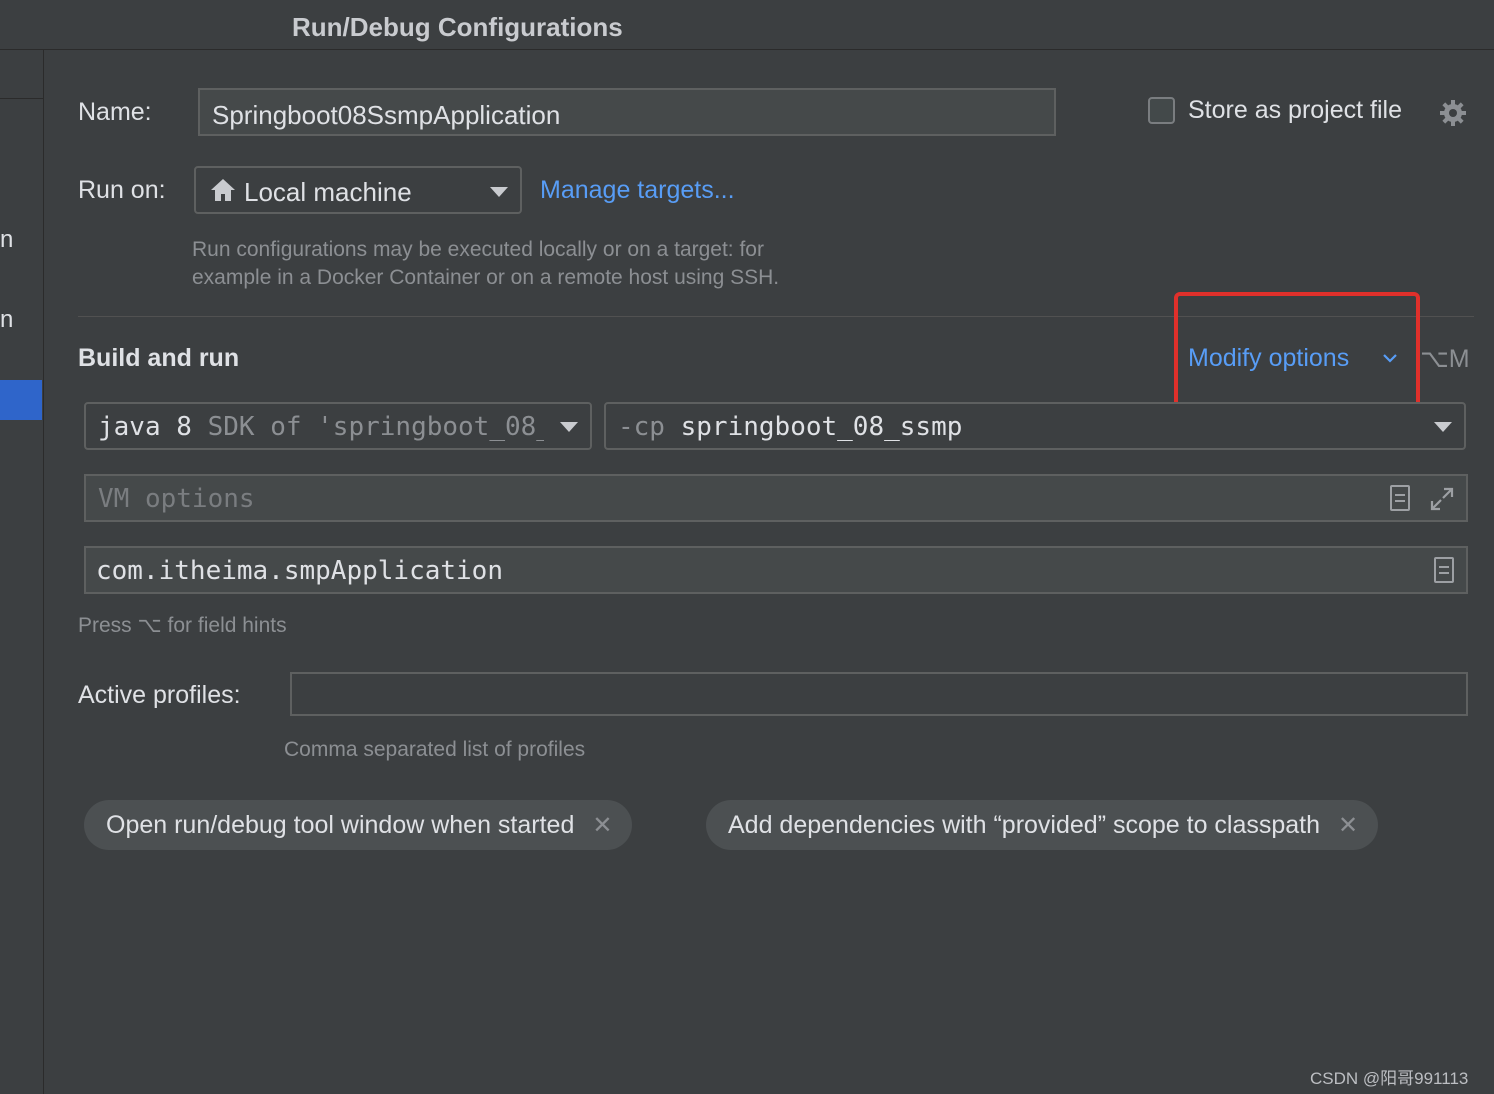 The height and width of the screenshot is (1094, 1494). Describe the element at coordinates (776, 570) in the screenshot. I see `main-class-input: com.itheima.smpApplication` at that location.